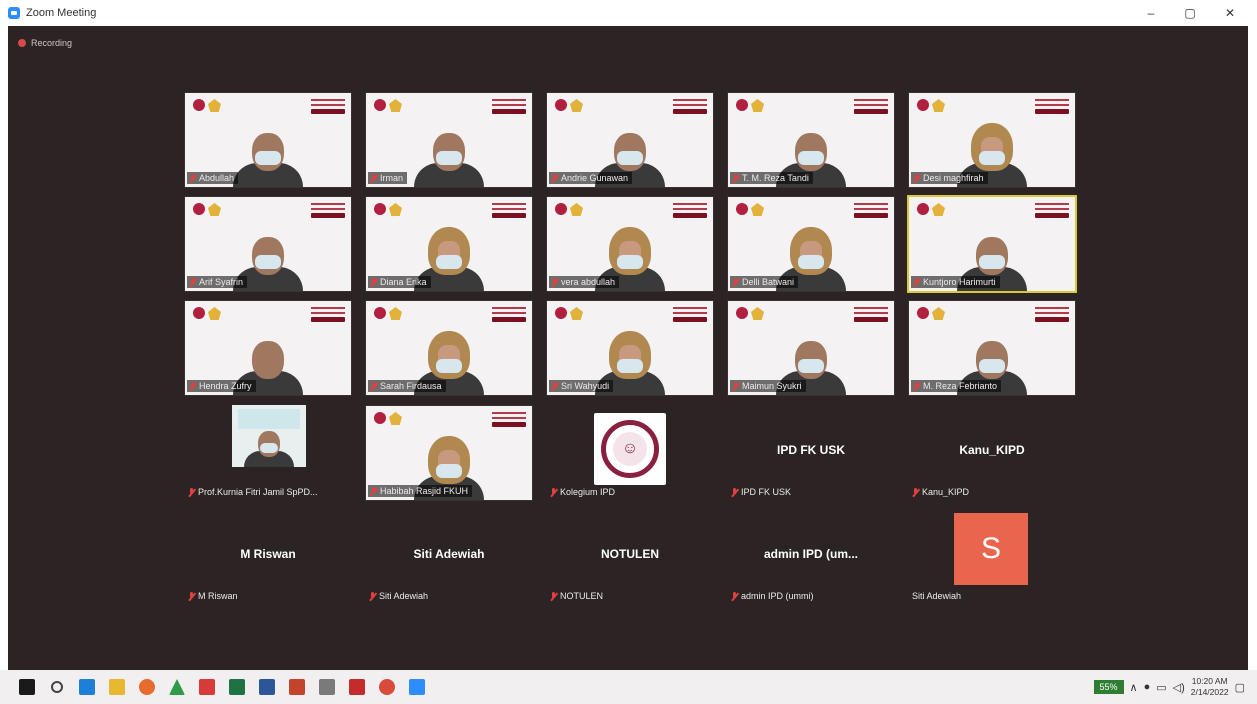  Describe the element at coordinates (267, 687) in the screenshot. I see `word-icon` at that location.